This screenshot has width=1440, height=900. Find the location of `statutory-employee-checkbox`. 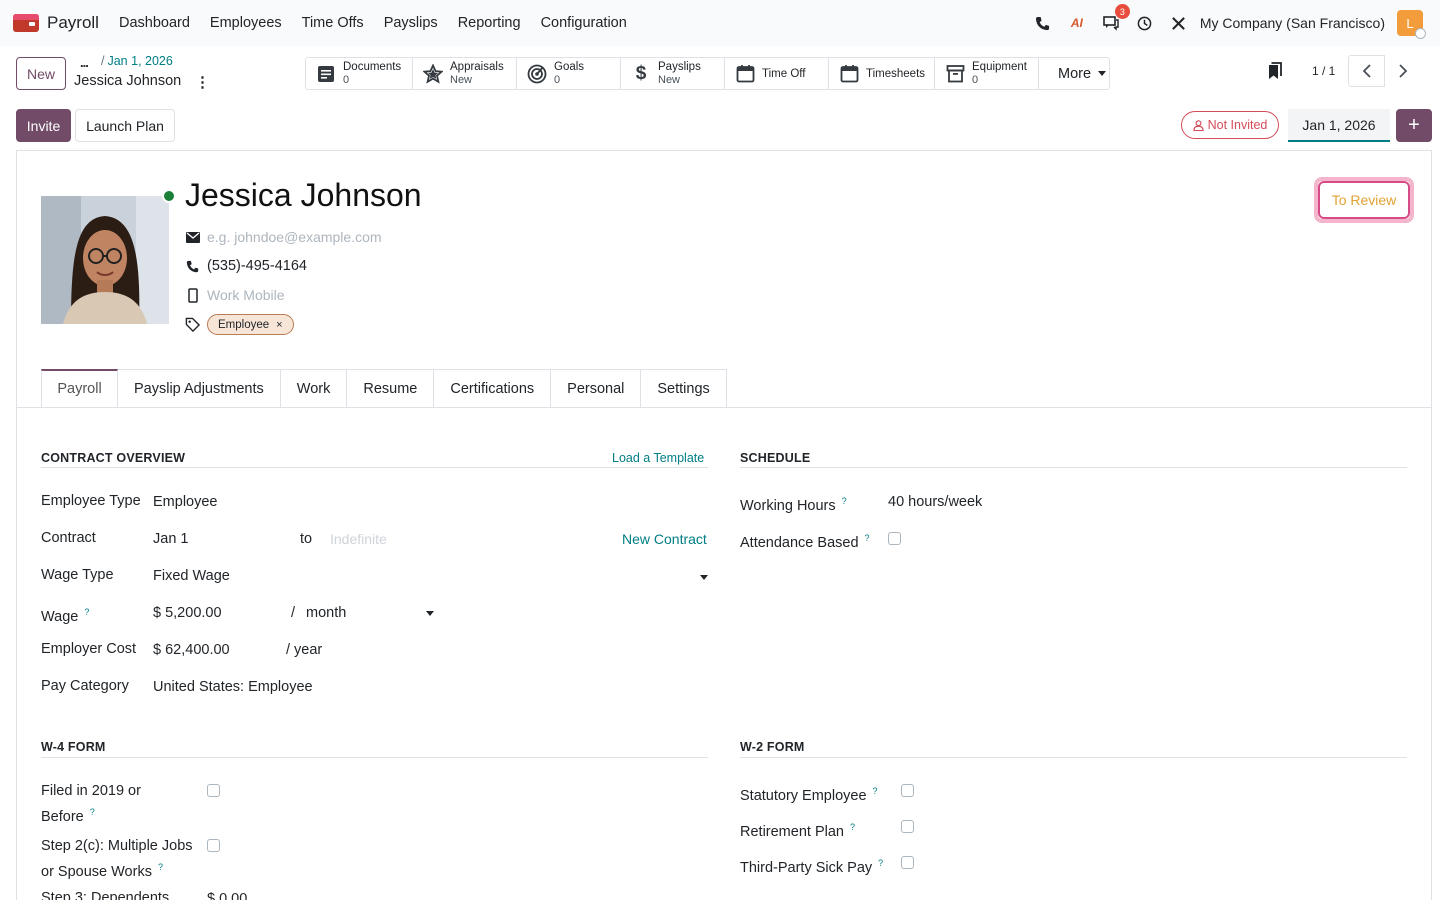

statutory-employee-checkbox is located at coordinates (907, 790).